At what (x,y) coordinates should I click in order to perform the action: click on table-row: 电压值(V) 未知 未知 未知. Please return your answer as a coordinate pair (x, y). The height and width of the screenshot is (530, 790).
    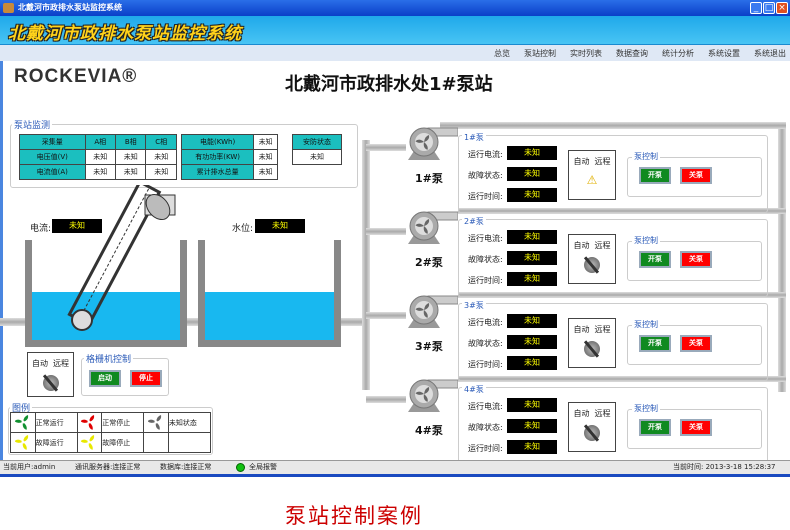
    Looking at the image, I should click on (98, 157).